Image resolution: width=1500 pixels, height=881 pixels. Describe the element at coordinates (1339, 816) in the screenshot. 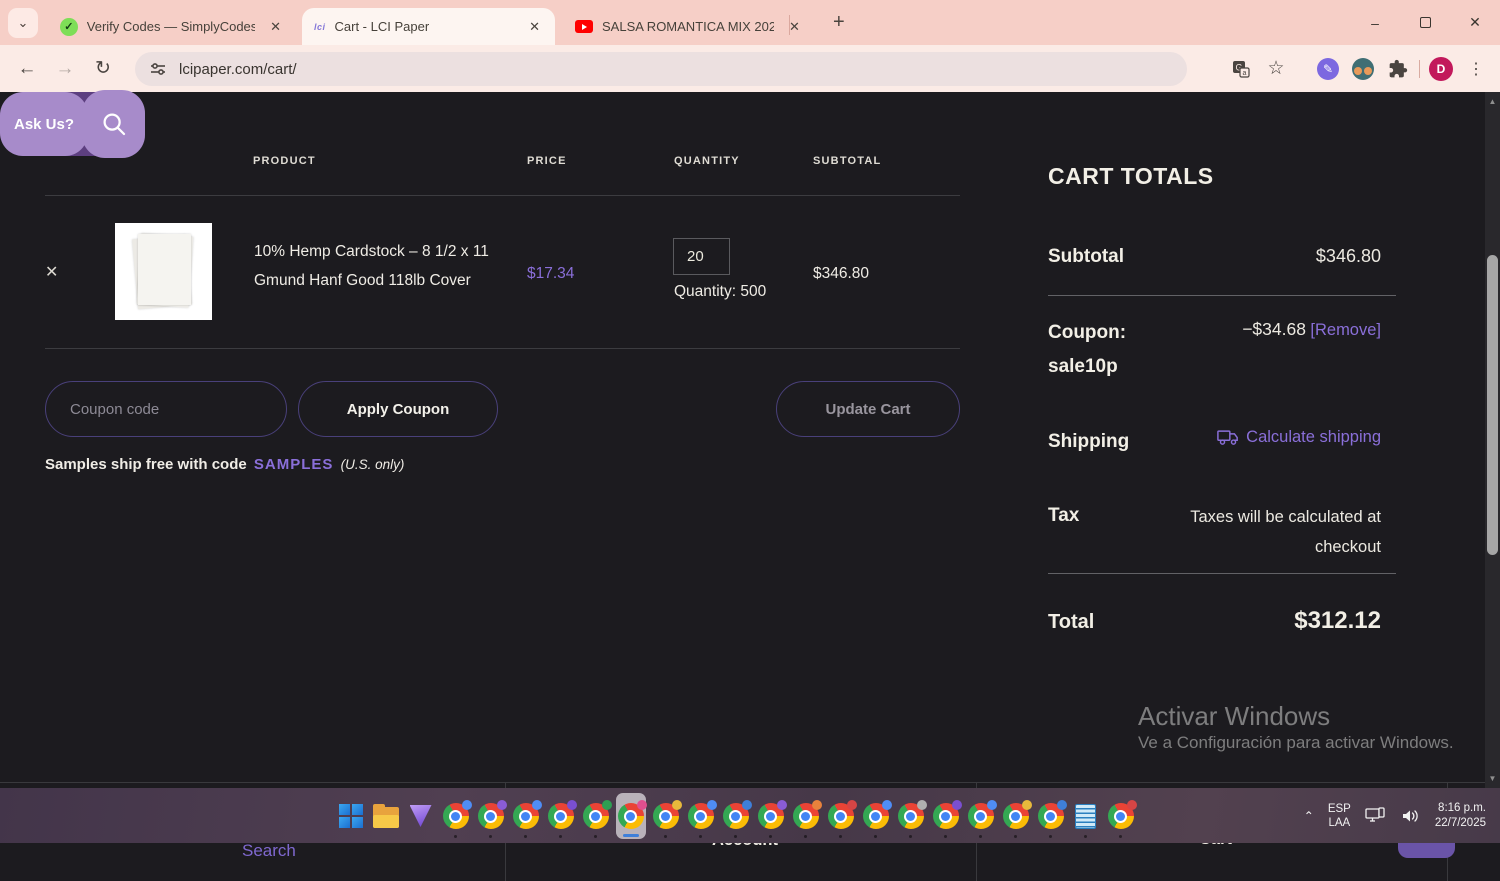

I see `language-indicator: ESP LAA` at that location.